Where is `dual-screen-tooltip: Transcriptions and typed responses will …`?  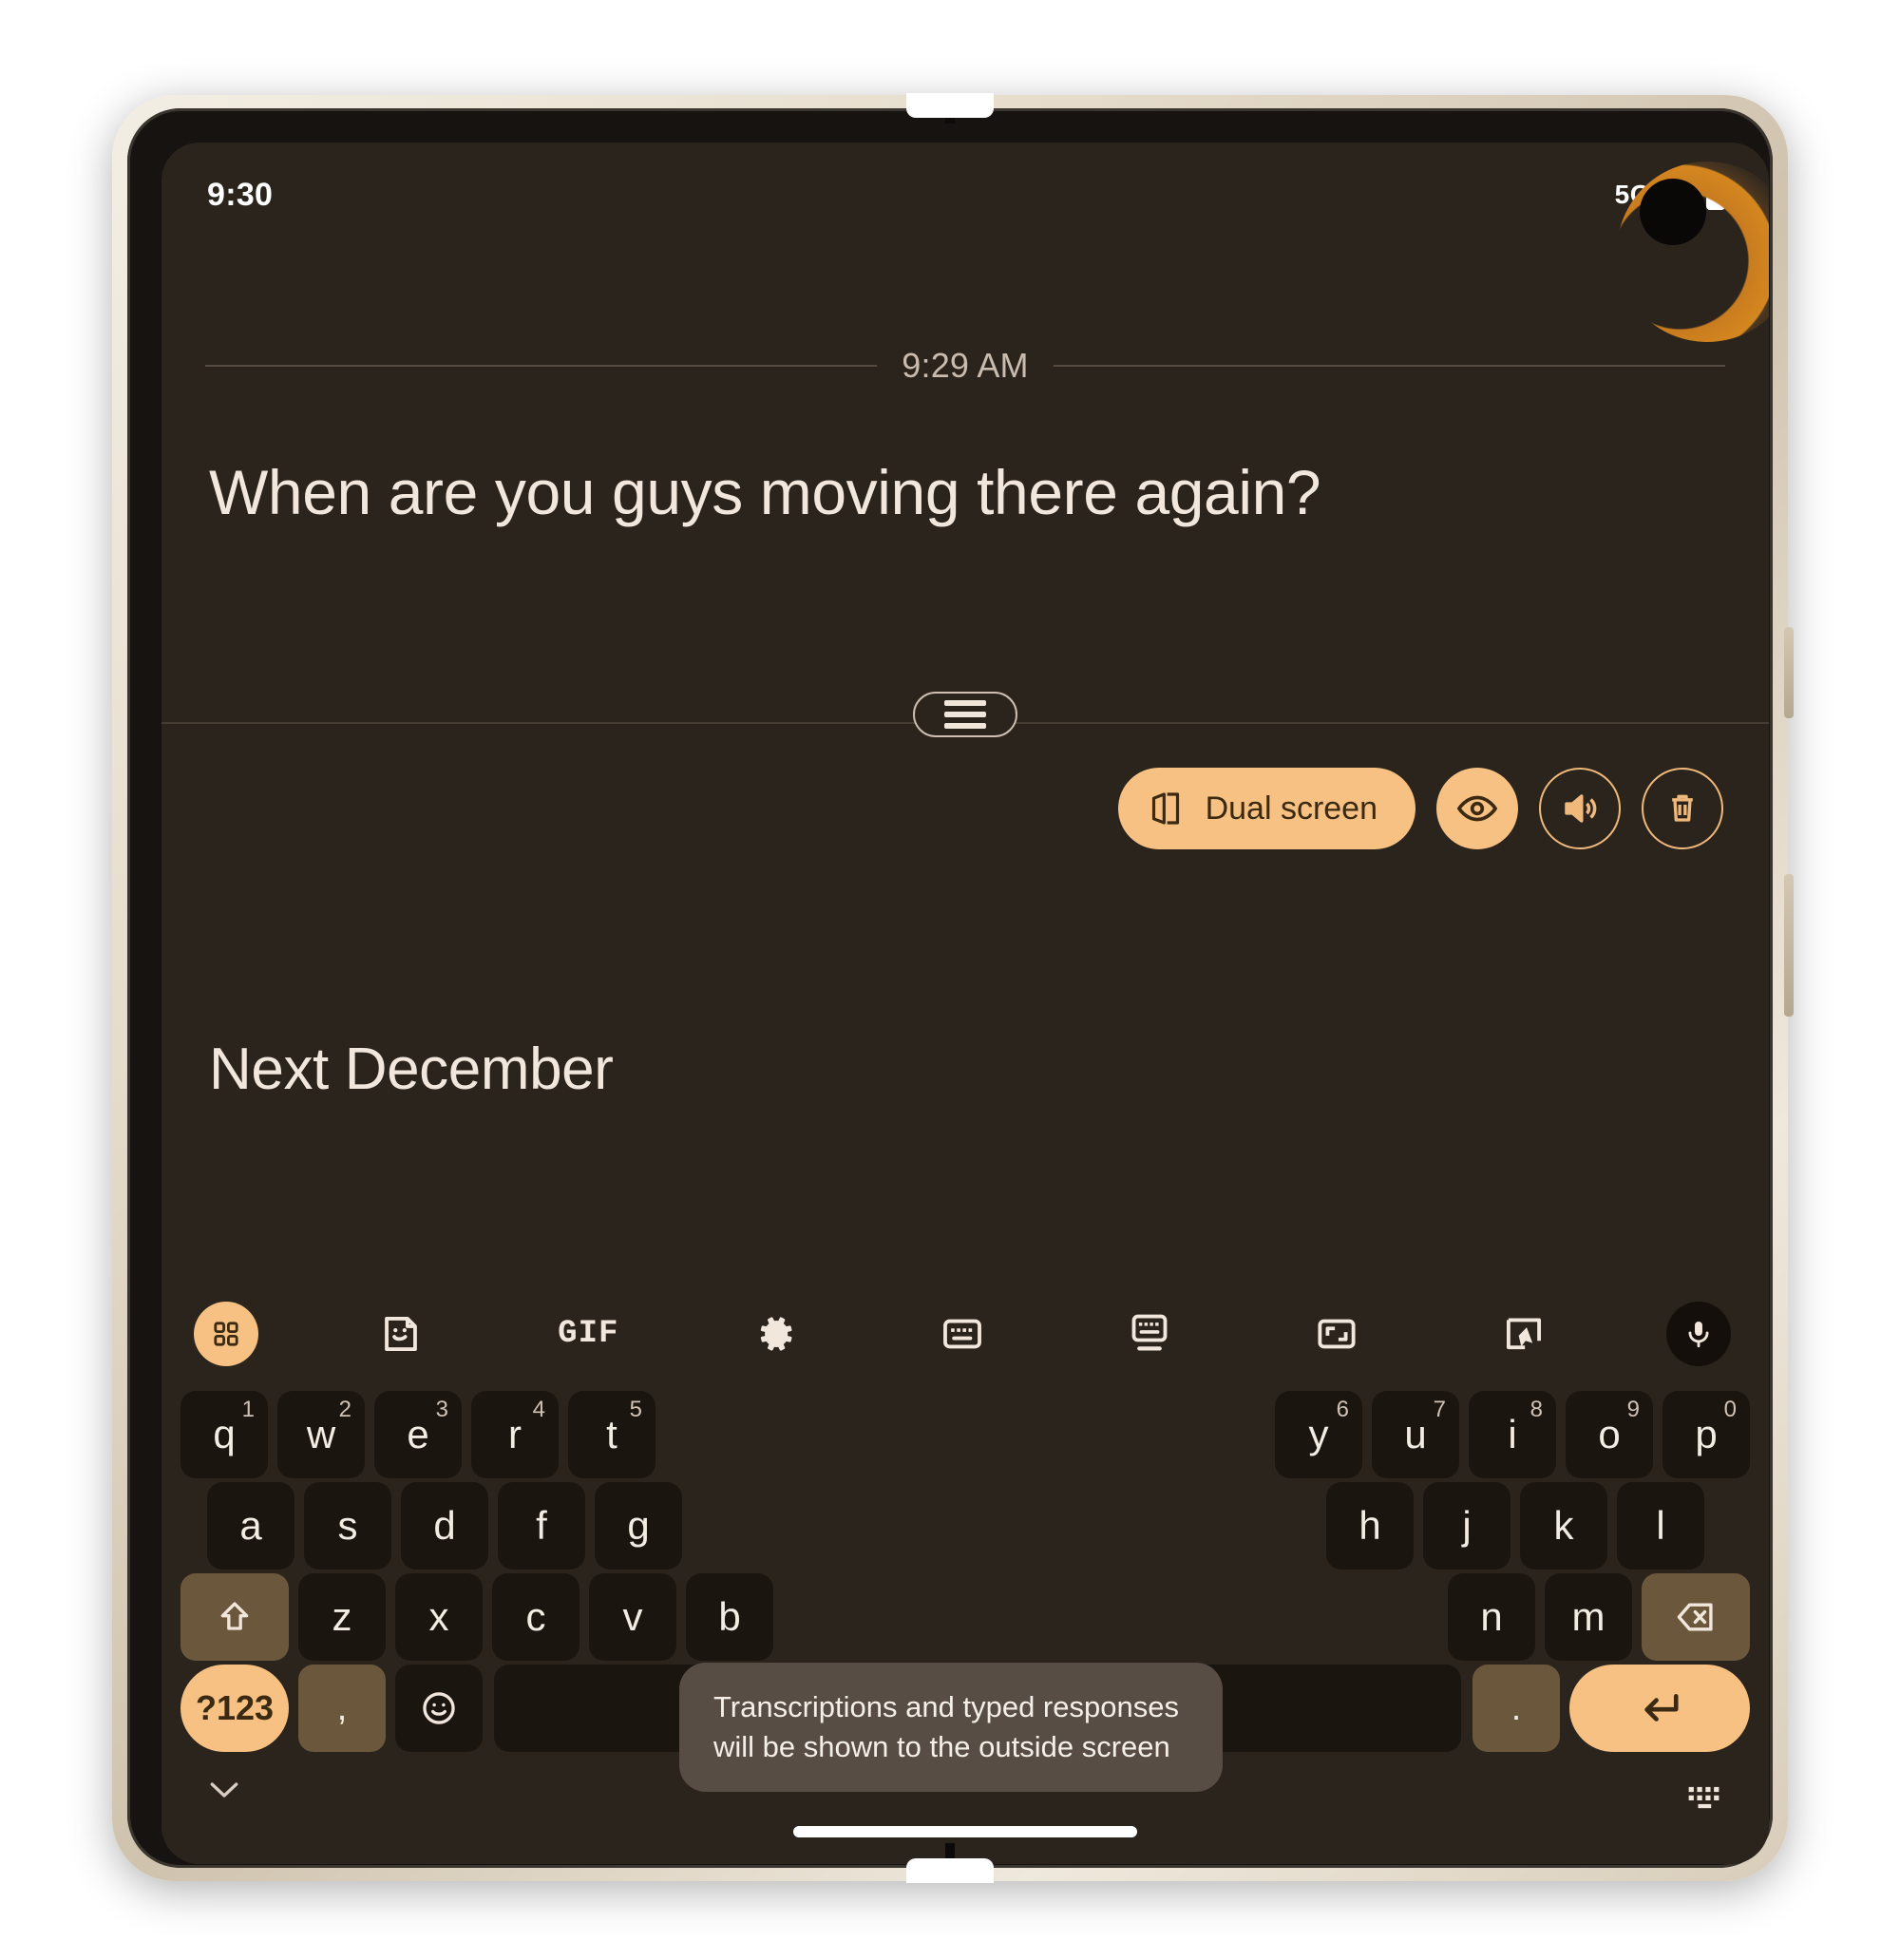
dual-screen-tooltip: Transcriptions and typed responses will … is located at coordinates (951, 1728).